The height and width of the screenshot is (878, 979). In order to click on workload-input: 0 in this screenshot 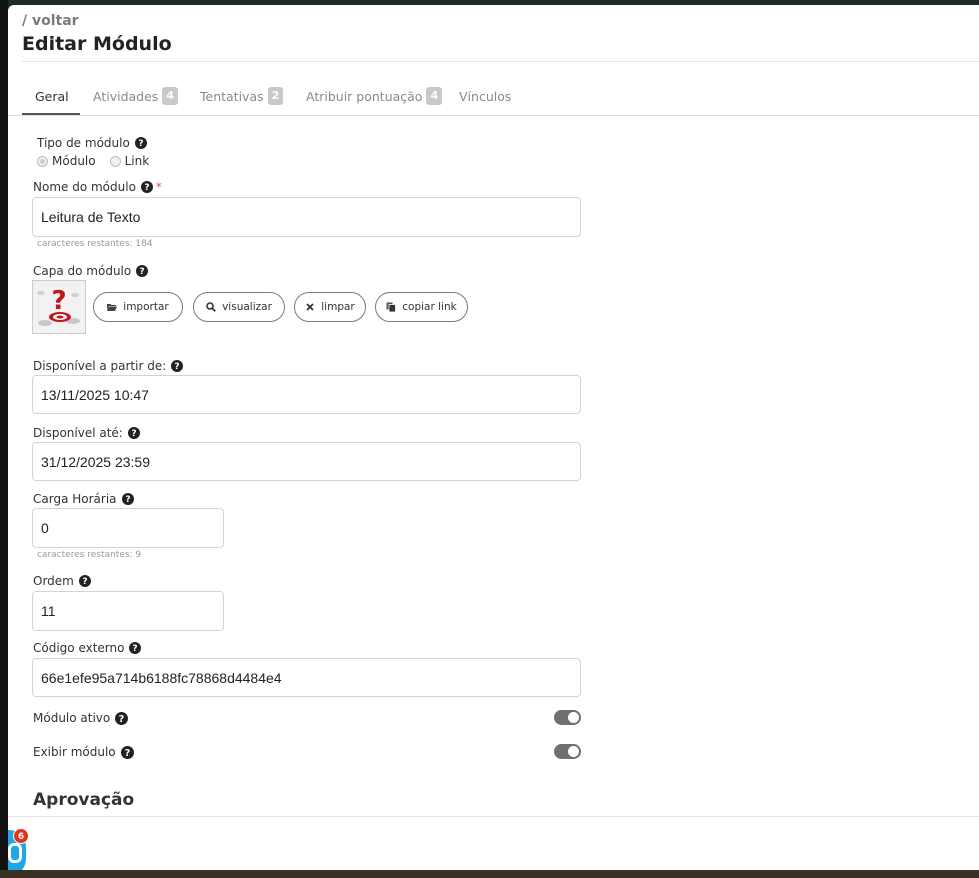, I will do `click(128, 528)`.